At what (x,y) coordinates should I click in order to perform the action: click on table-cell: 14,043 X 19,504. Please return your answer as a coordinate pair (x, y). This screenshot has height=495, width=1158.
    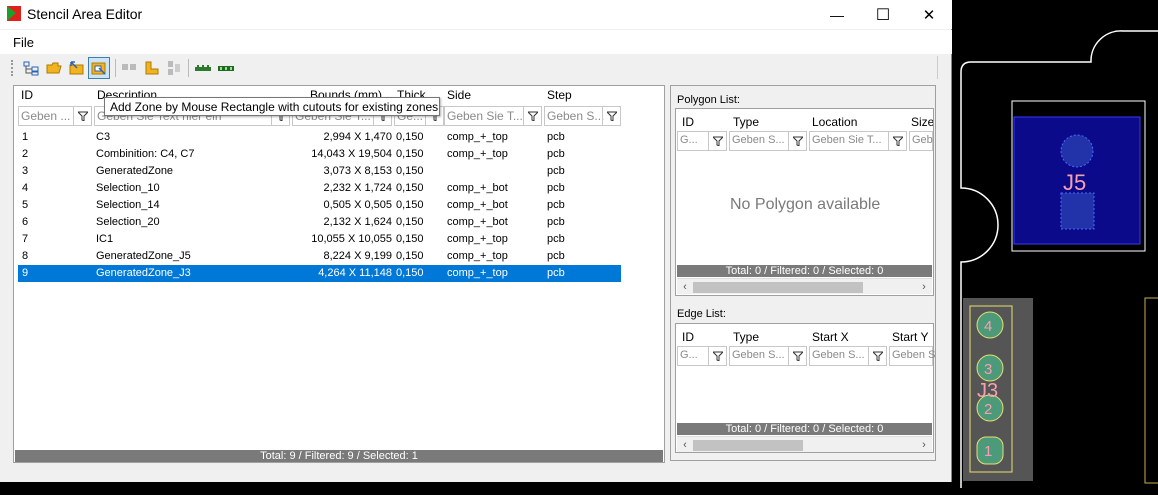
    Looking at the image, I should click on (351, 154).